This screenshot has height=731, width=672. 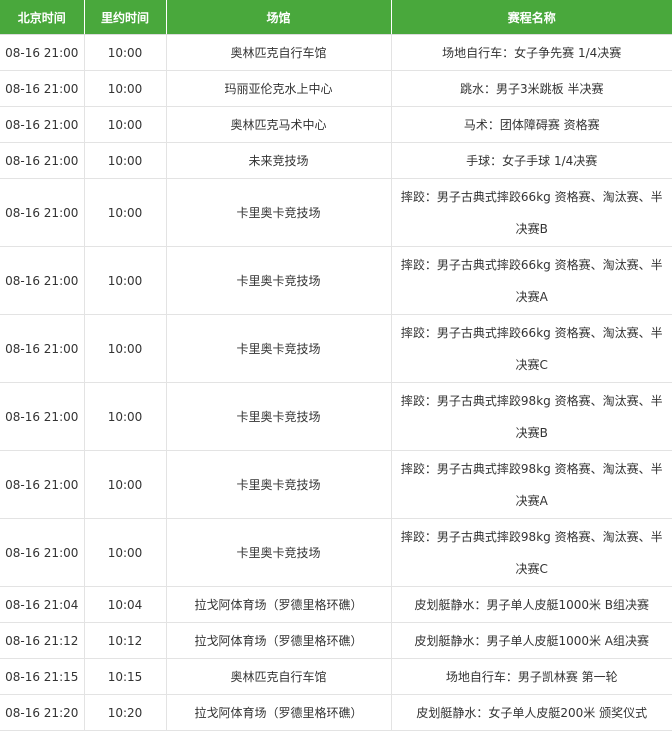 What do you see at coordinates (42, 712) in the screenshot?
I see `beijing-time-cell: 08-16 21:20` at bounding box center [42, 712].